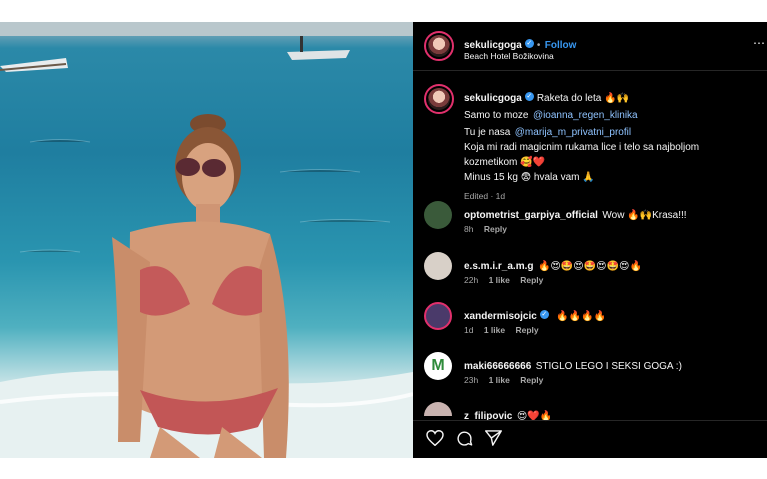  I want to click on caption-line: Tu je nasa, so click(487, 132).